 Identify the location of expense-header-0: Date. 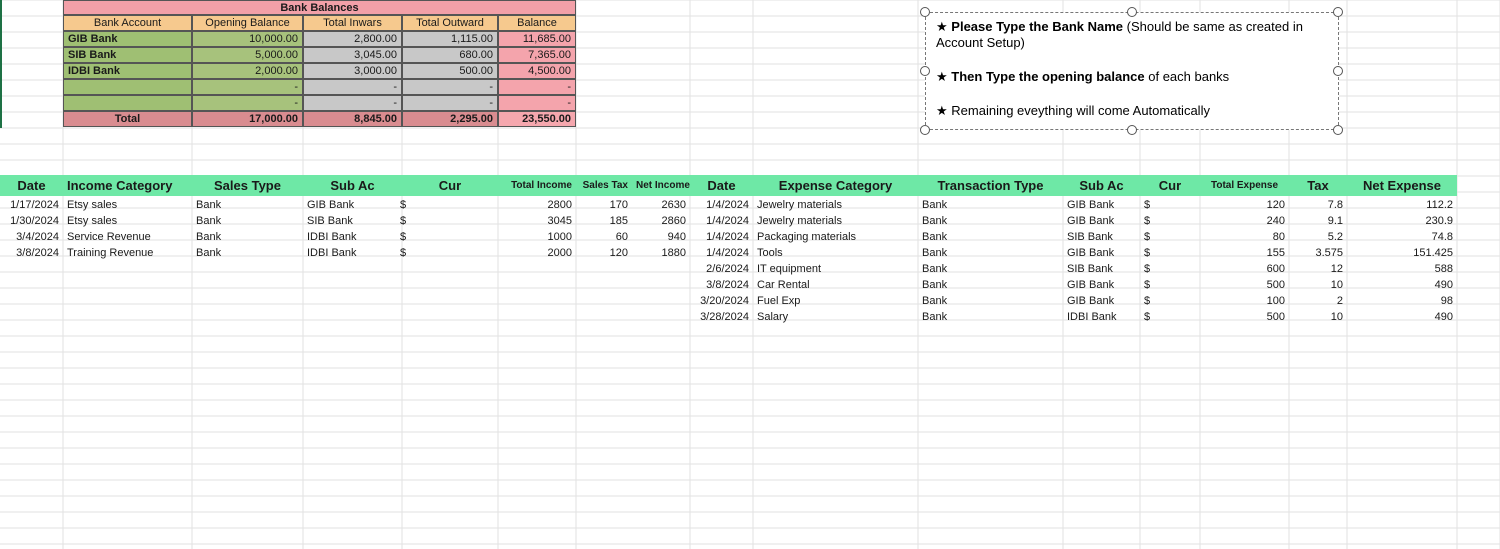
(721, 186).